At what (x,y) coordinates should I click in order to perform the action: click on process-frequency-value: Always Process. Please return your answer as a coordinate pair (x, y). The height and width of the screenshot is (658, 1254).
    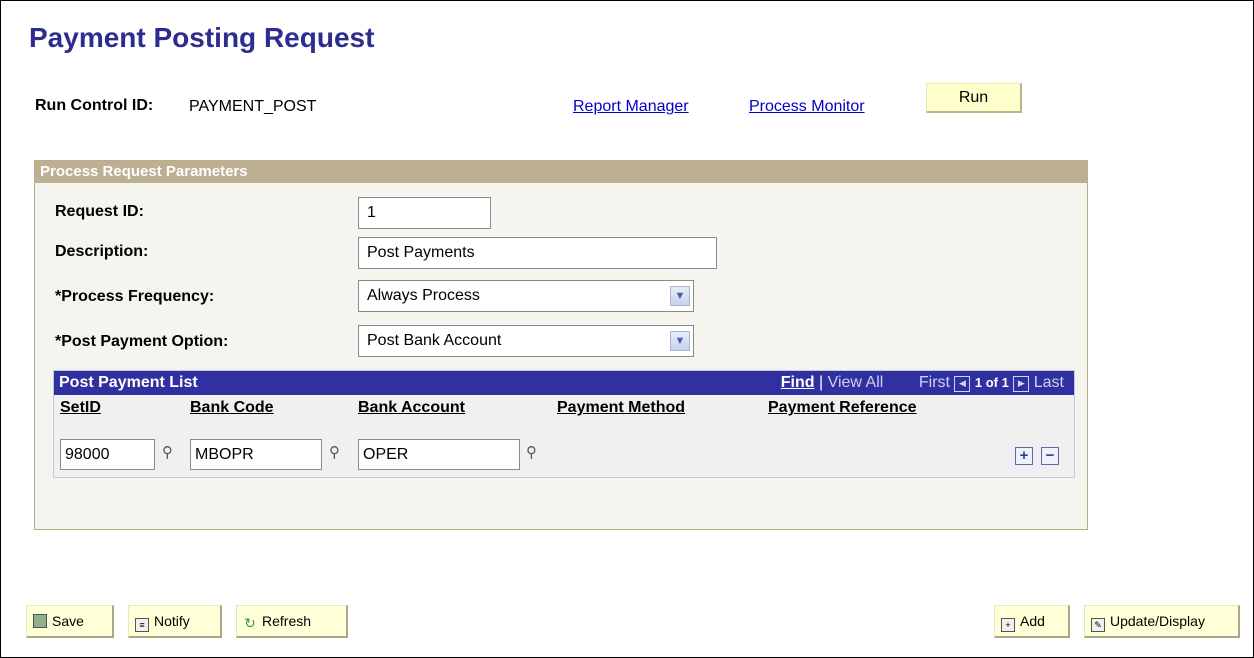
    Looking at the image, I should click on (423, 295).